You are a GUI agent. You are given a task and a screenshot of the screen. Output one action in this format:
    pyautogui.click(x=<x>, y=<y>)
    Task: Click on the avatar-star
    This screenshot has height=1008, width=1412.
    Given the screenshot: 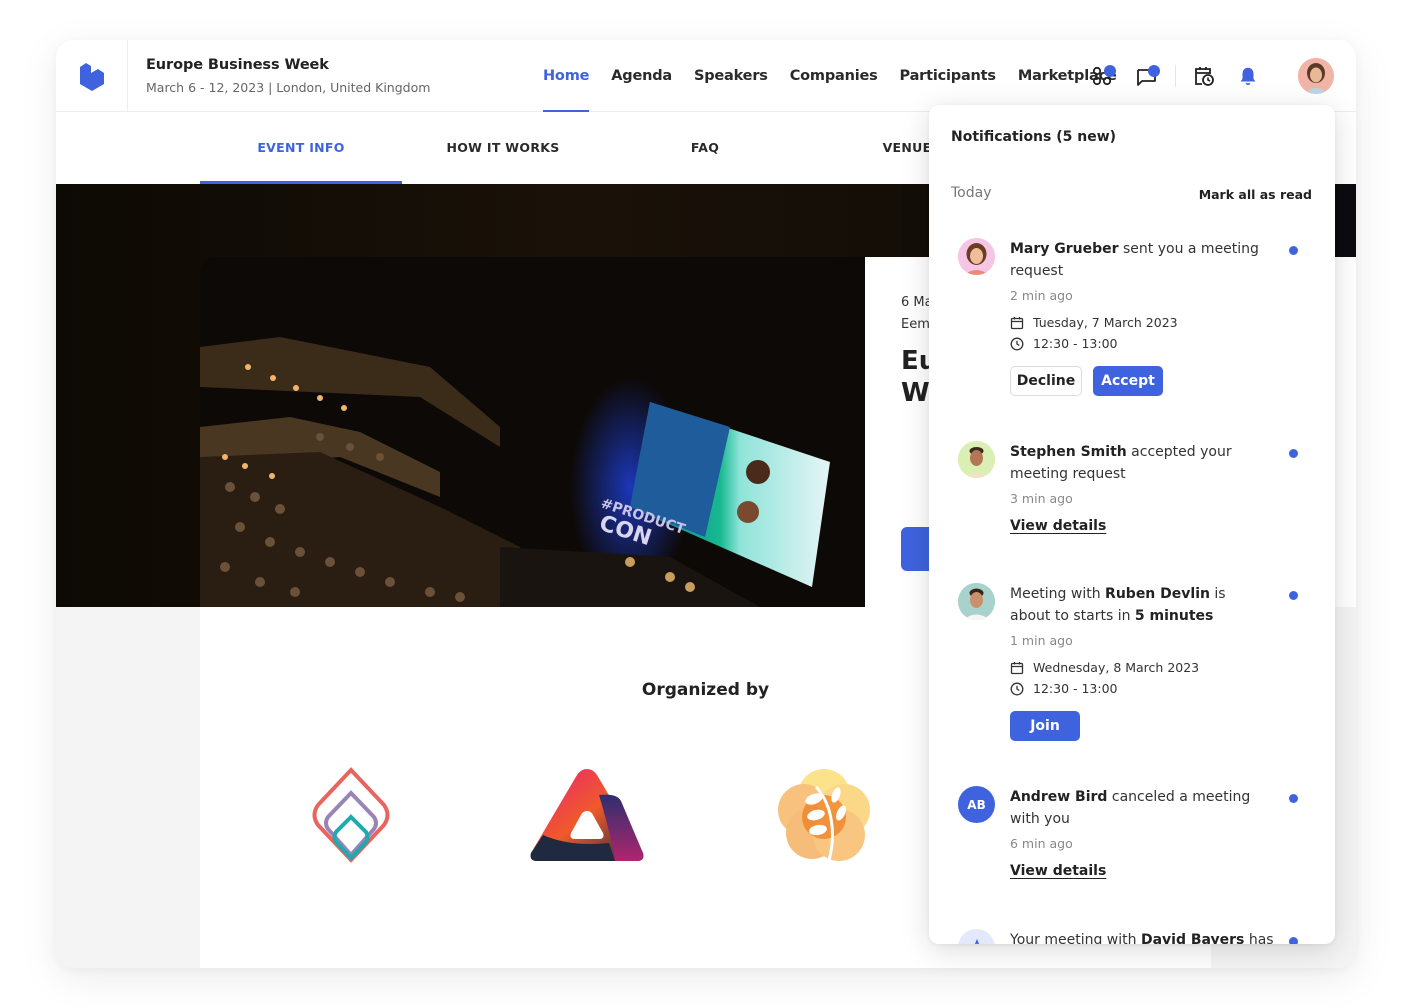 What is the action you would take?
    pyautogui.click(x=976, y=936)
    